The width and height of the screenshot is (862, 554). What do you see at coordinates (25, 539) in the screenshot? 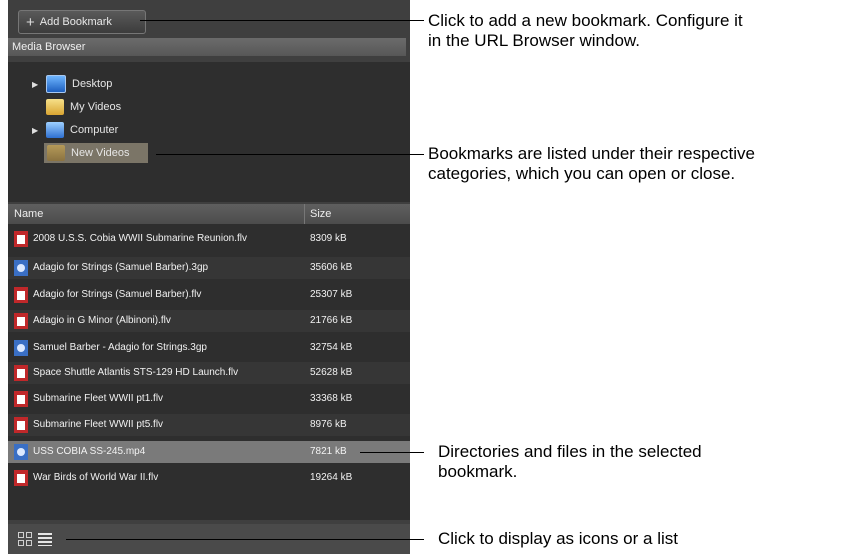
I see `grid-view-icon` at bounding box center [25, 539].